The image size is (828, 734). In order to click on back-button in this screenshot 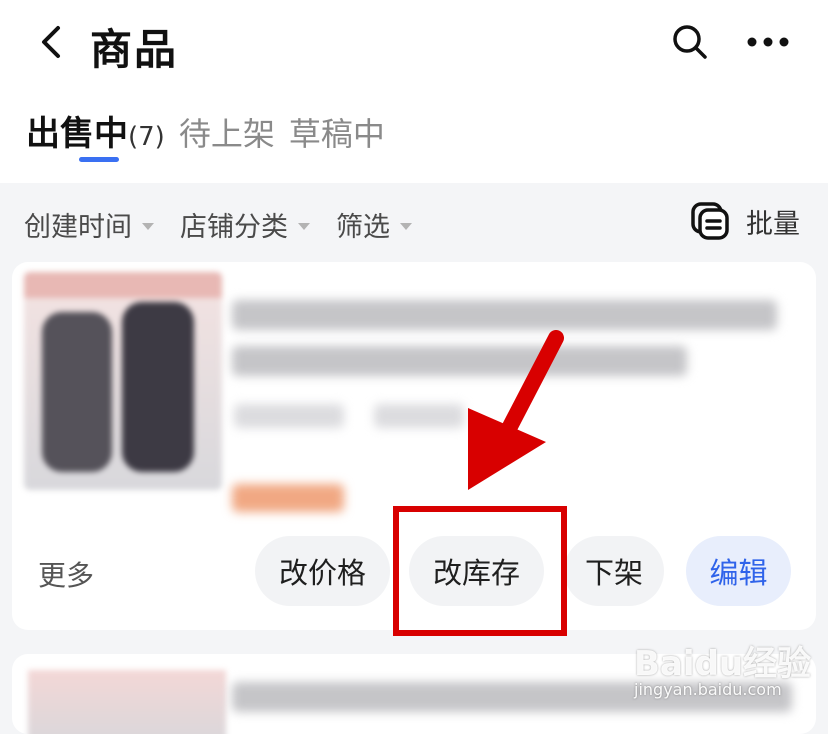, I will do `click(54, 42)`.